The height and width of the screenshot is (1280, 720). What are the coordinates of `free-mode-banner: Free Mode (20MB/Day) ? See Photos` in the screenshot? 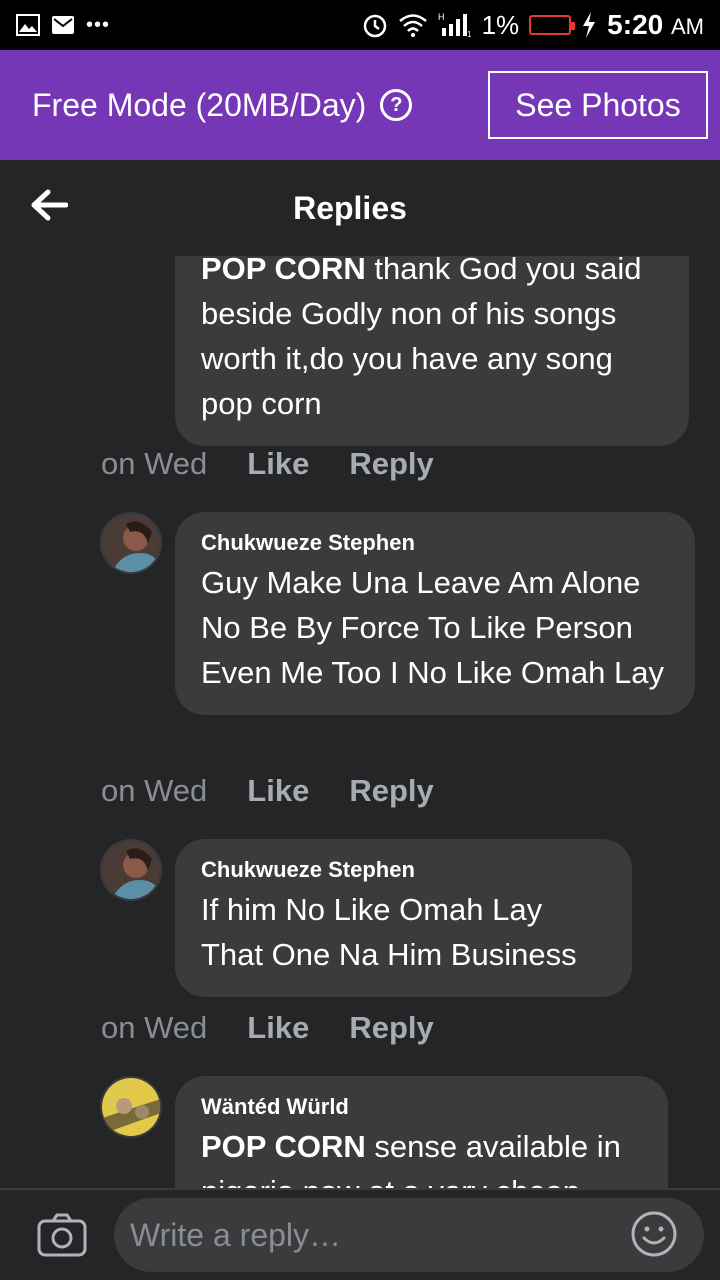 It's located at (360, 105).